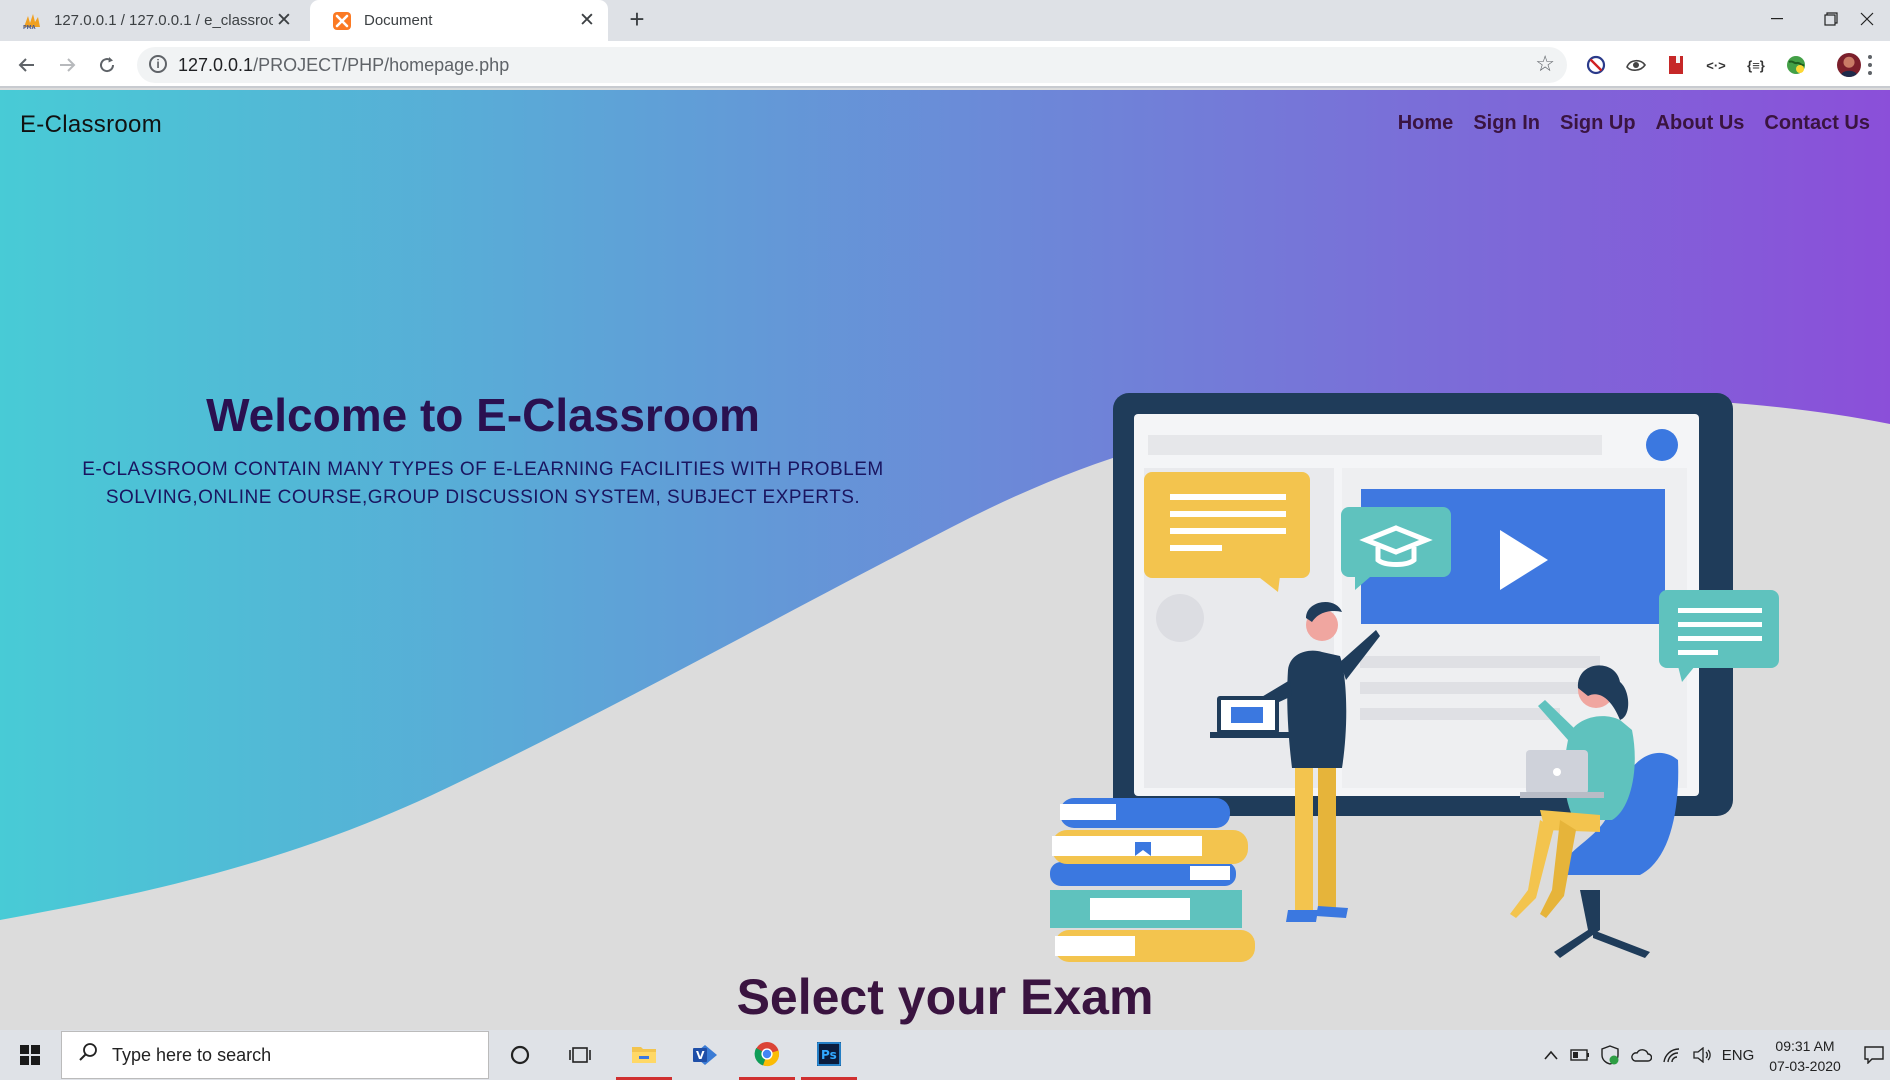 The width and height of the screenshot is (1890, 1080). I want to click on back-button, so click(27, 65).